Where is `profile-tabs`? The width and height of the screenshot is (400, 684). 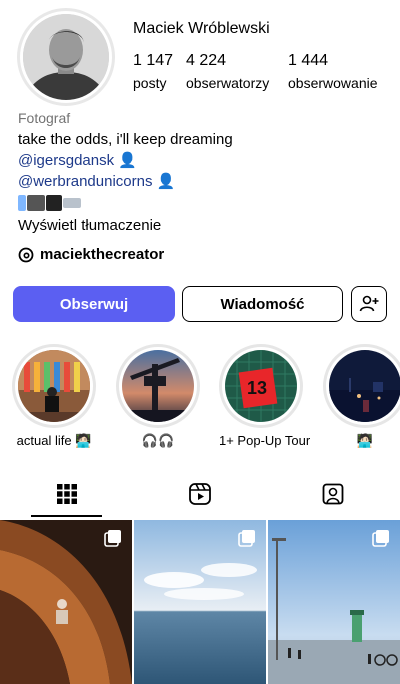 profile-tabs is located at coordinates (200, 494).